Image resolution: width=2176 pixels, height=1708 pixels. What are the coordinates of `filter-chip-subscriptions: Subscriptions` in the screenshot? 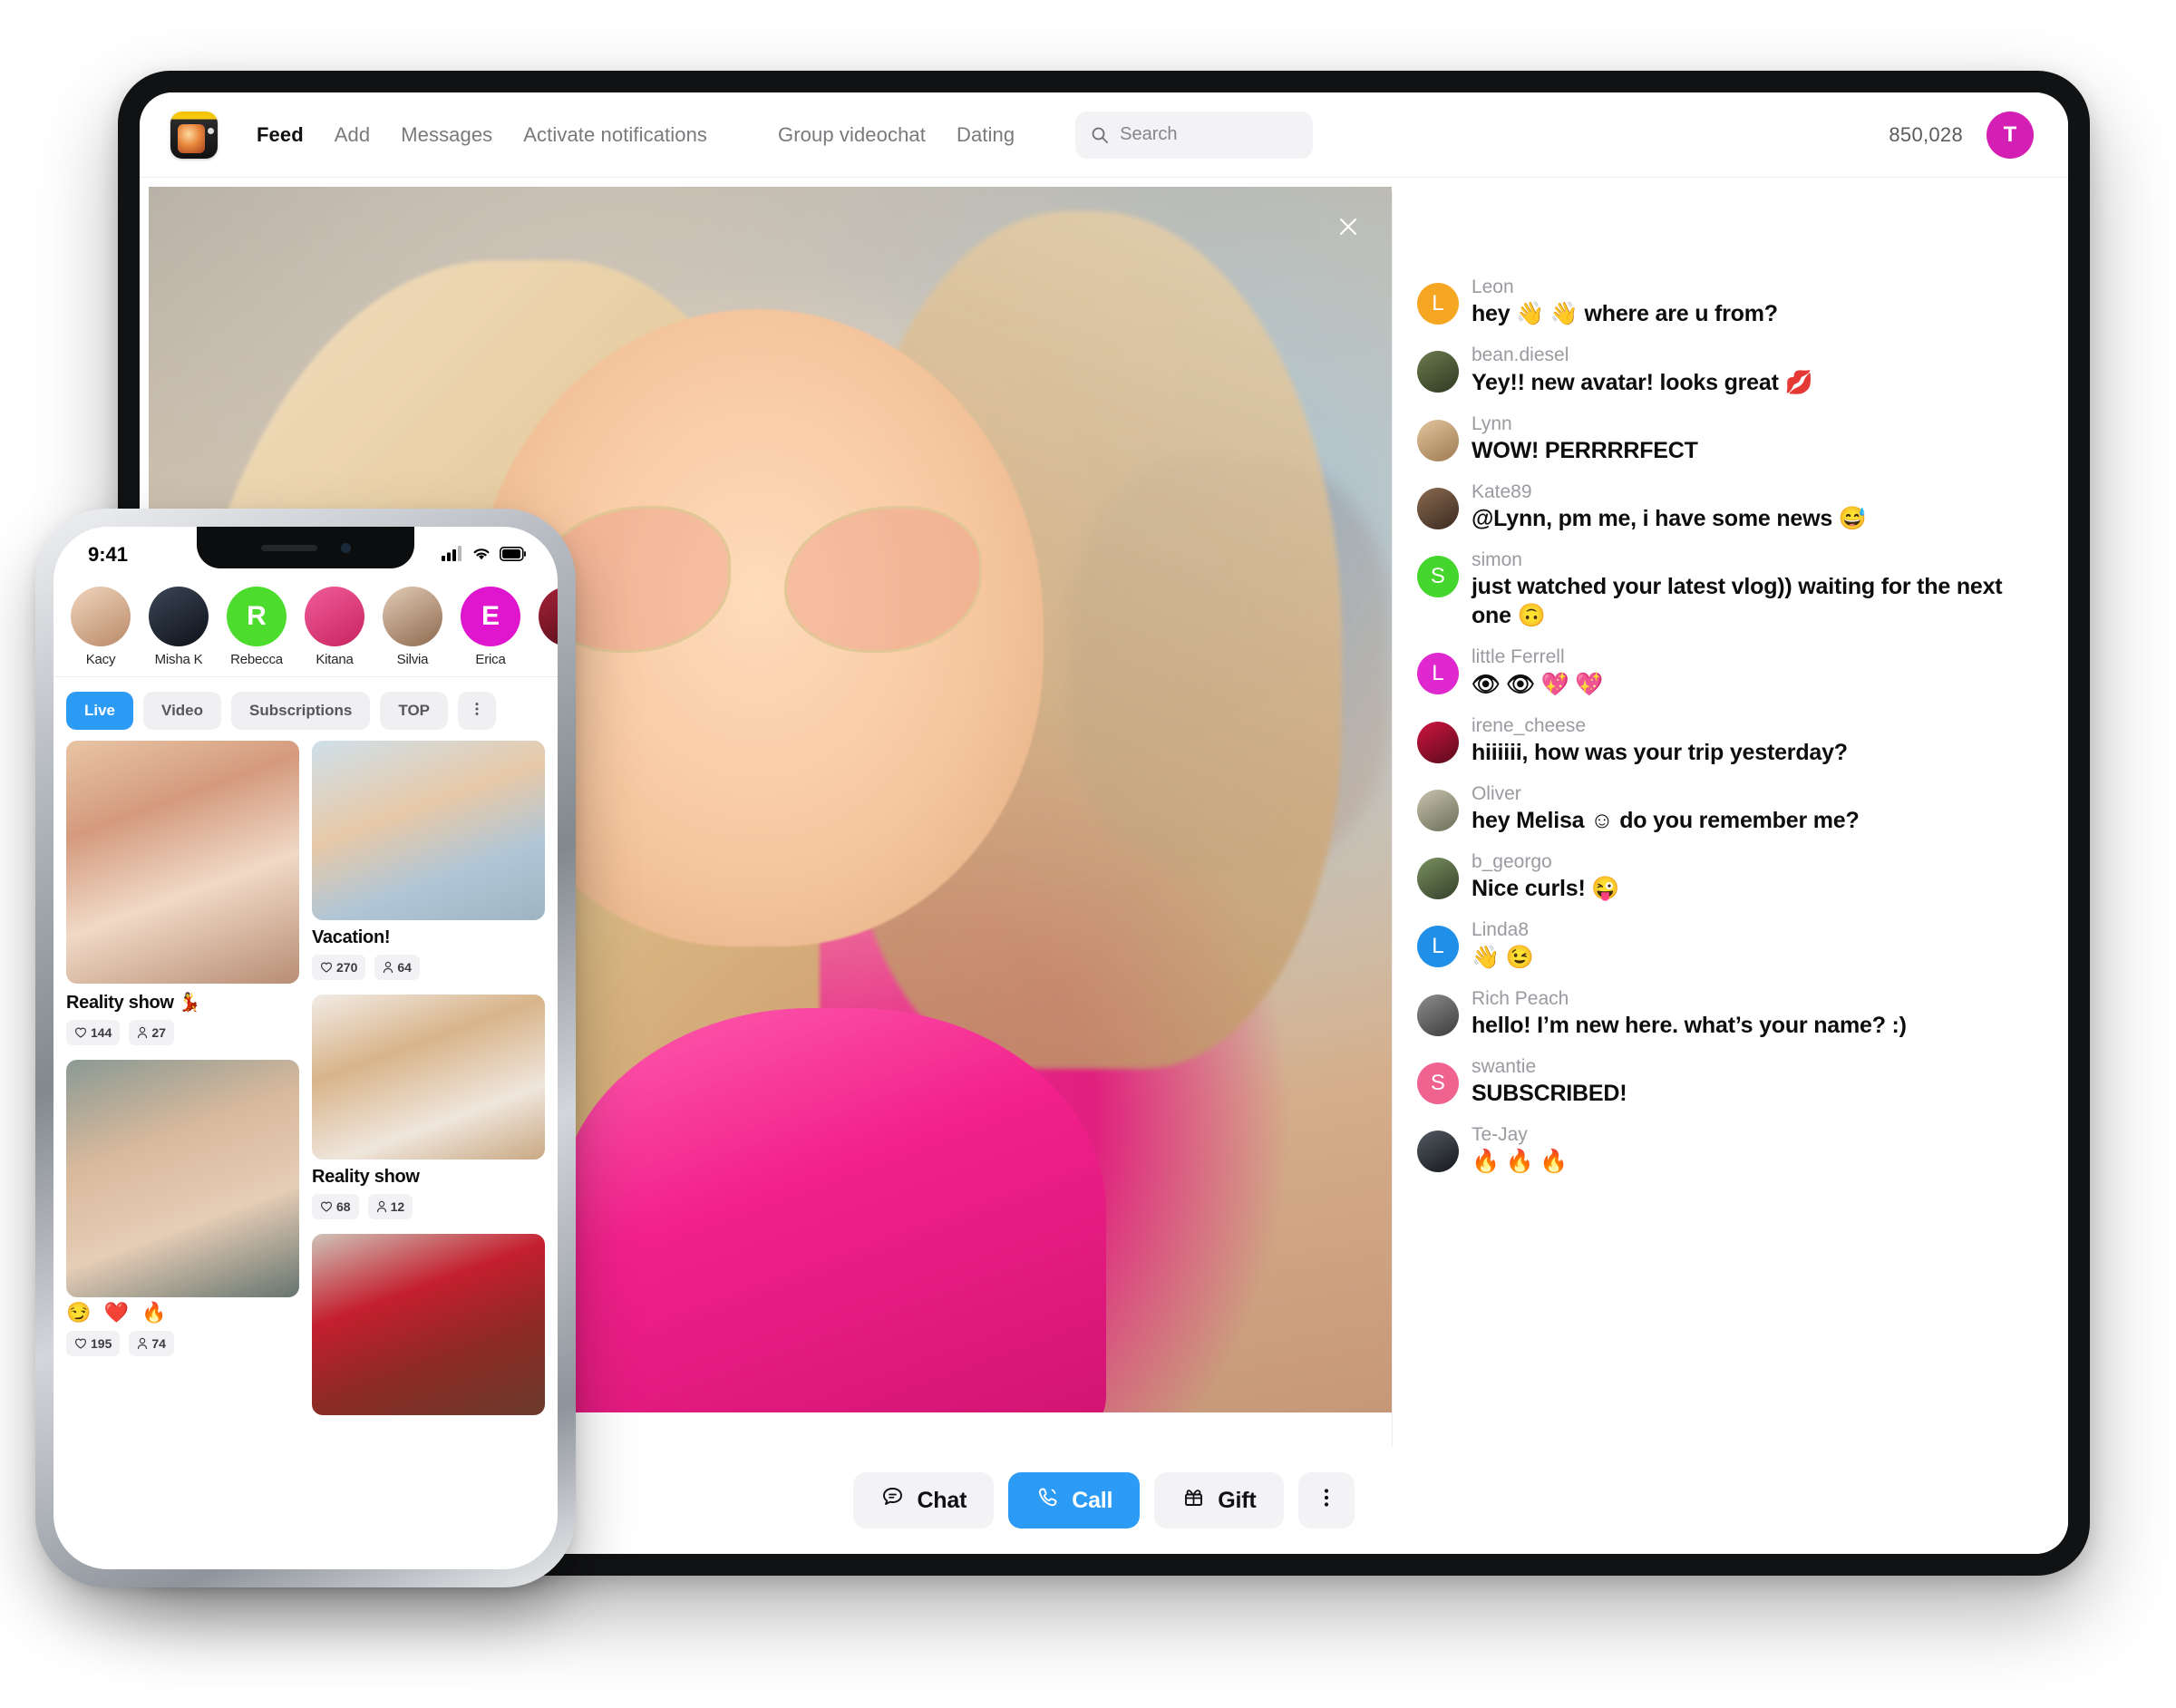 It's located at (301, 711).